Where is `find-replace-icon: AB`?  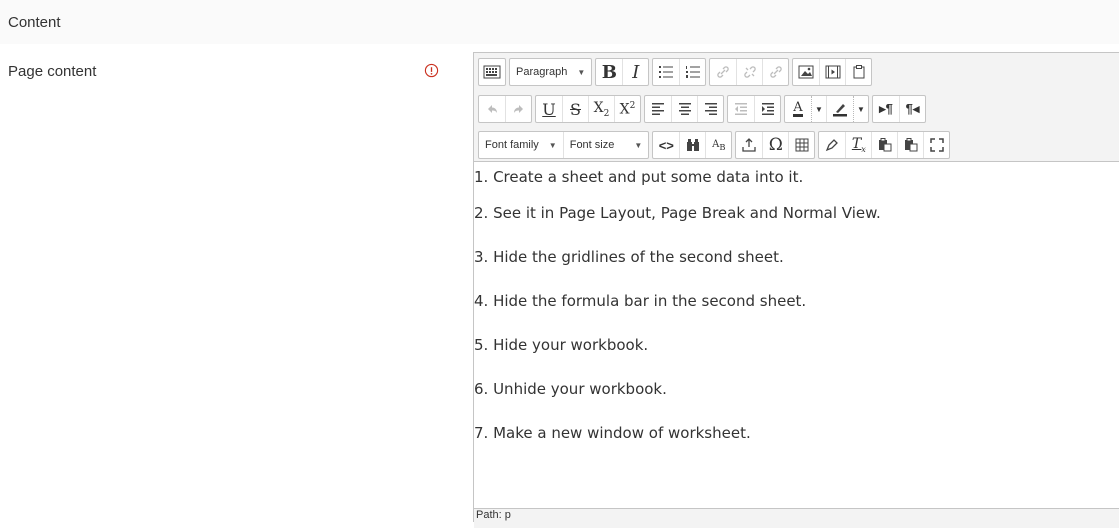
find-replace-icon: AB is located at coordinates (718, 145).